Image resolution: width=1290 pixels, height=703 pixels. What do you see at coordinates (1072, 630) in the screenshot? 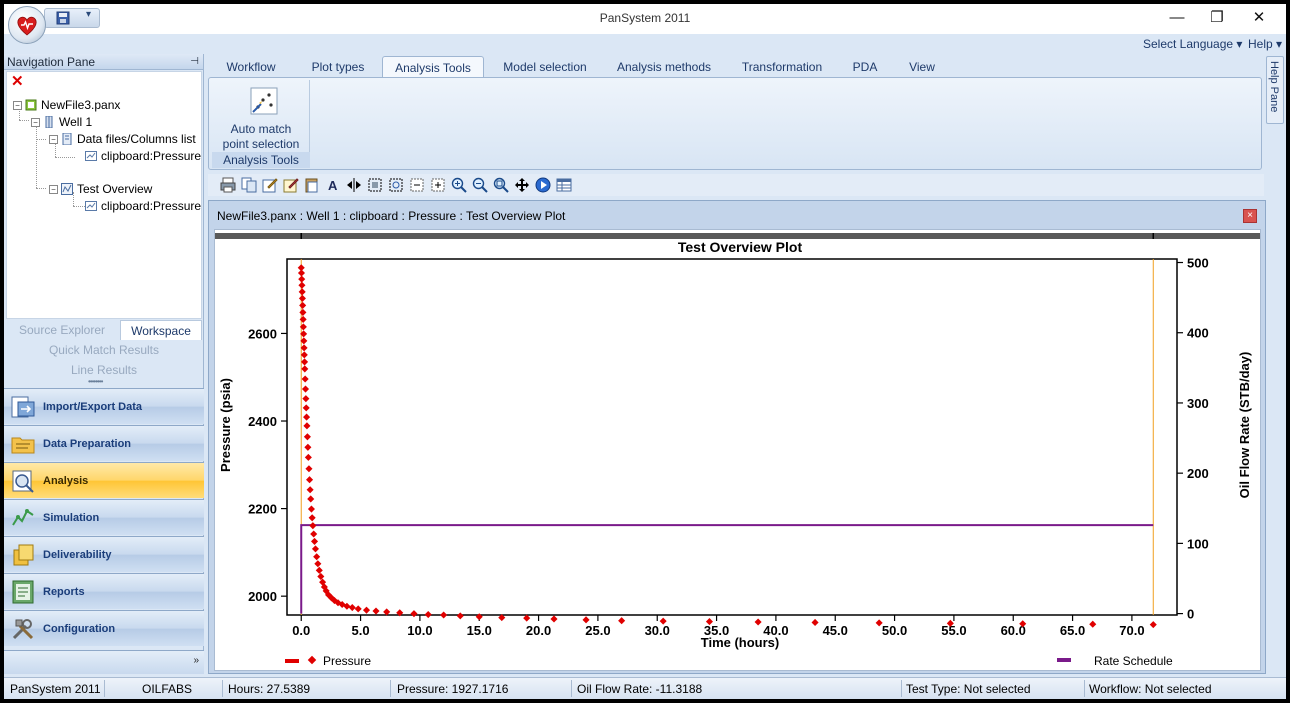
I see `x-tick-label: 65.0` at bounding box center [1072, 630].